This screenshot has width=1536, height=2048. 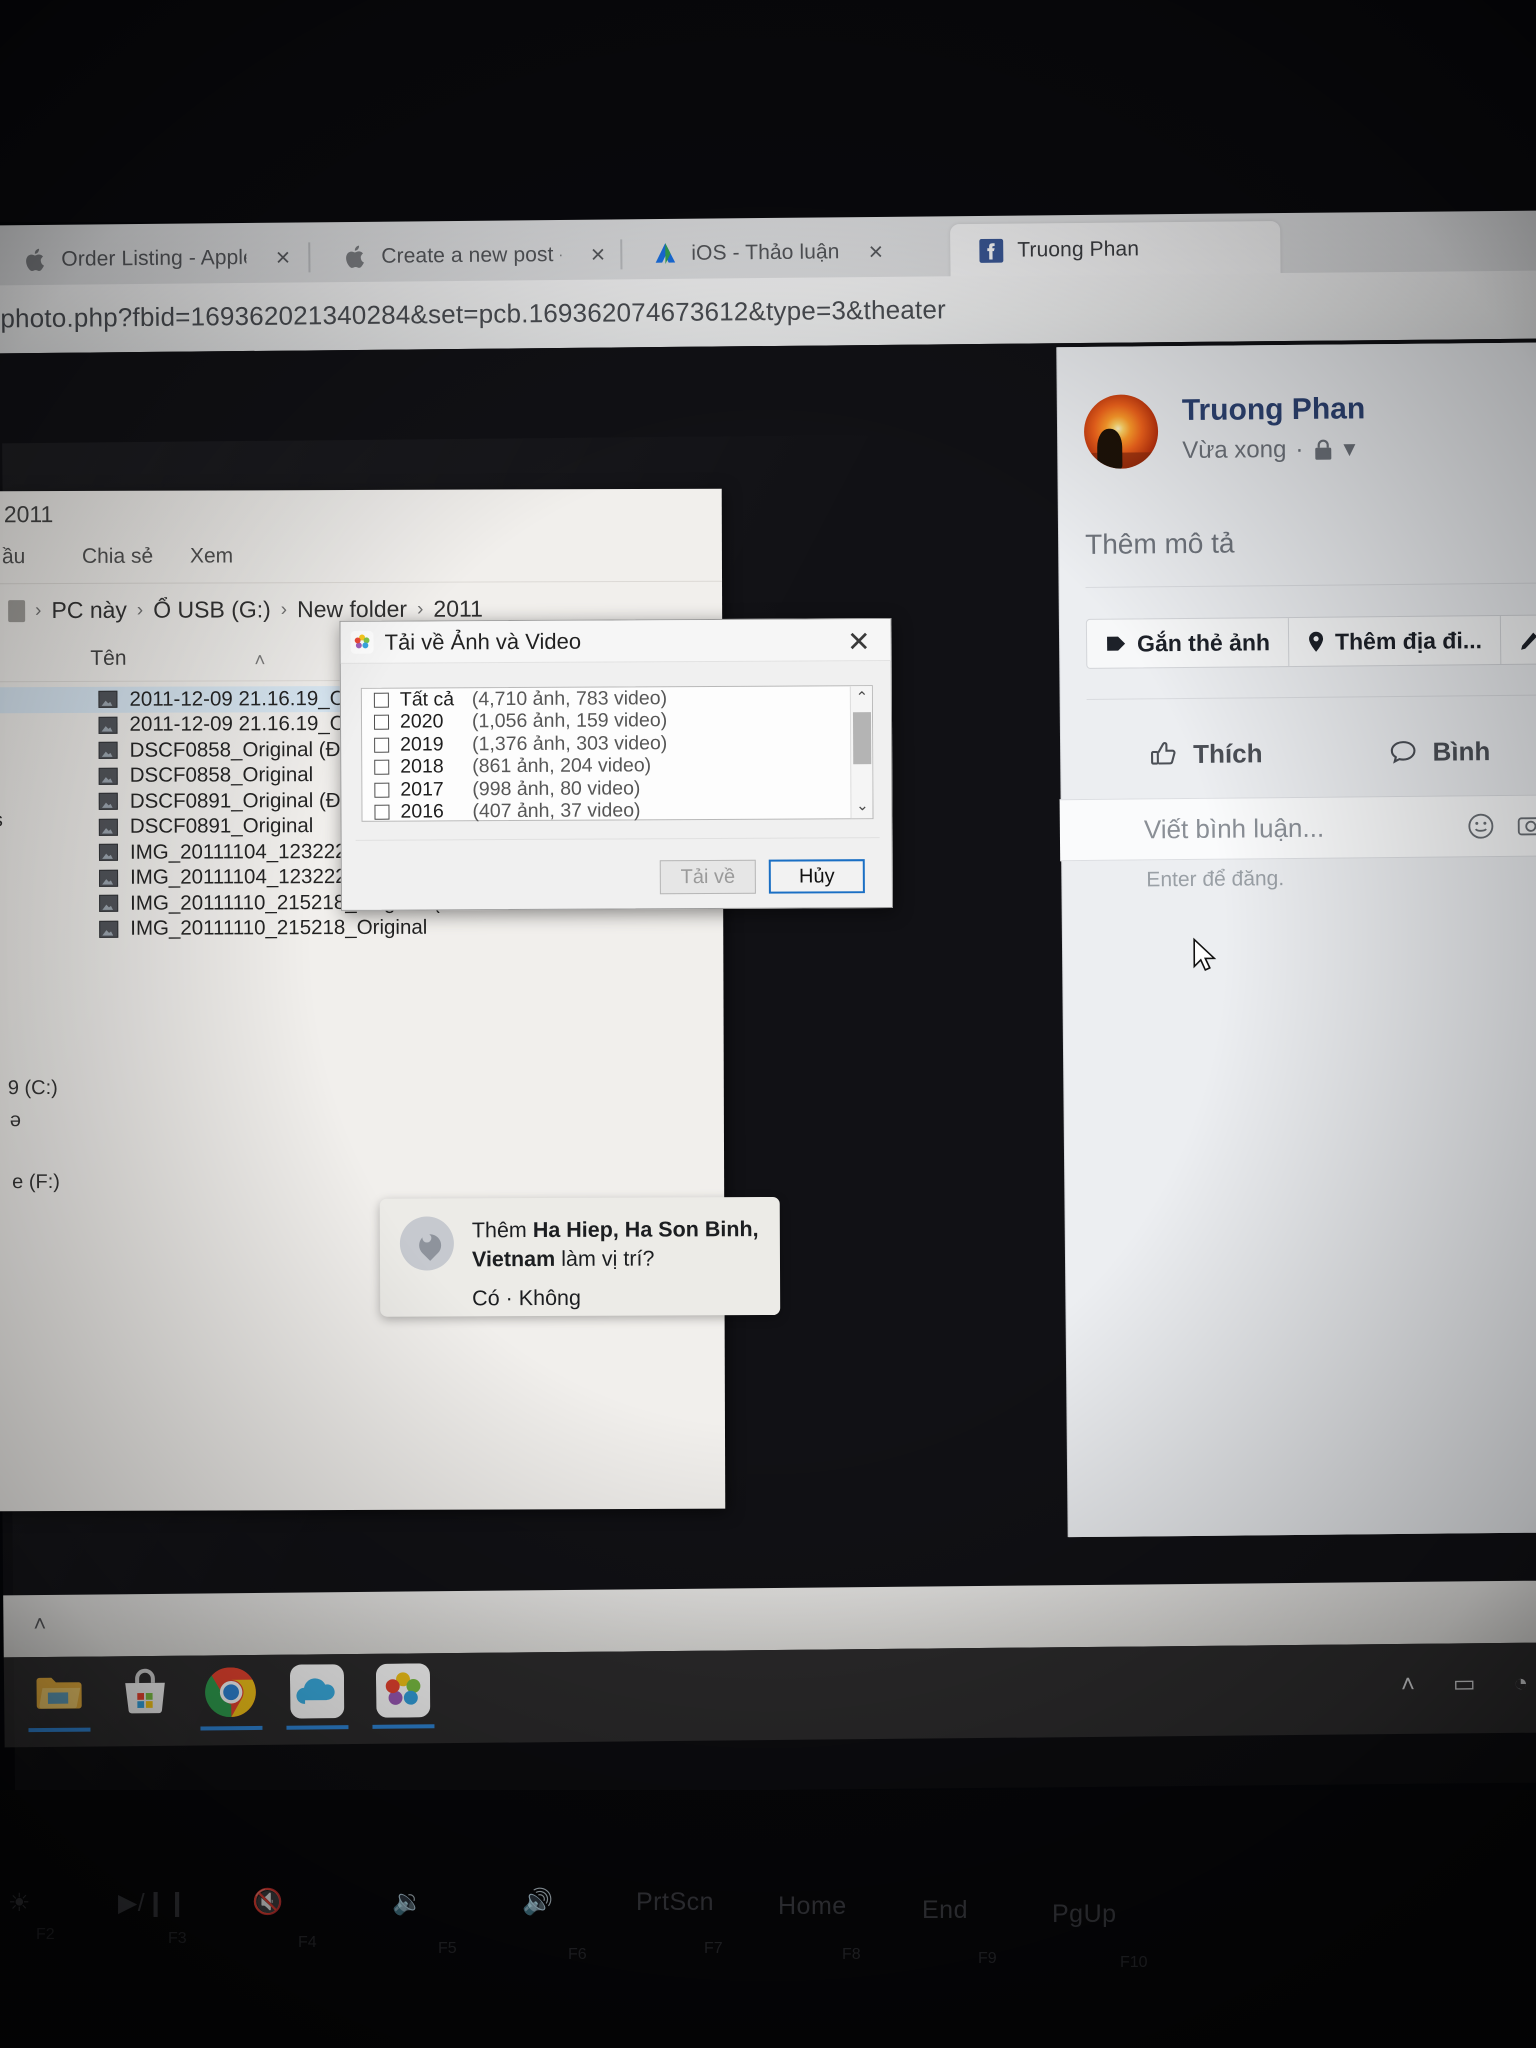 I want to click on list-item: 2016 (407 ảnh, 37 video), so click(x=617, y=811).